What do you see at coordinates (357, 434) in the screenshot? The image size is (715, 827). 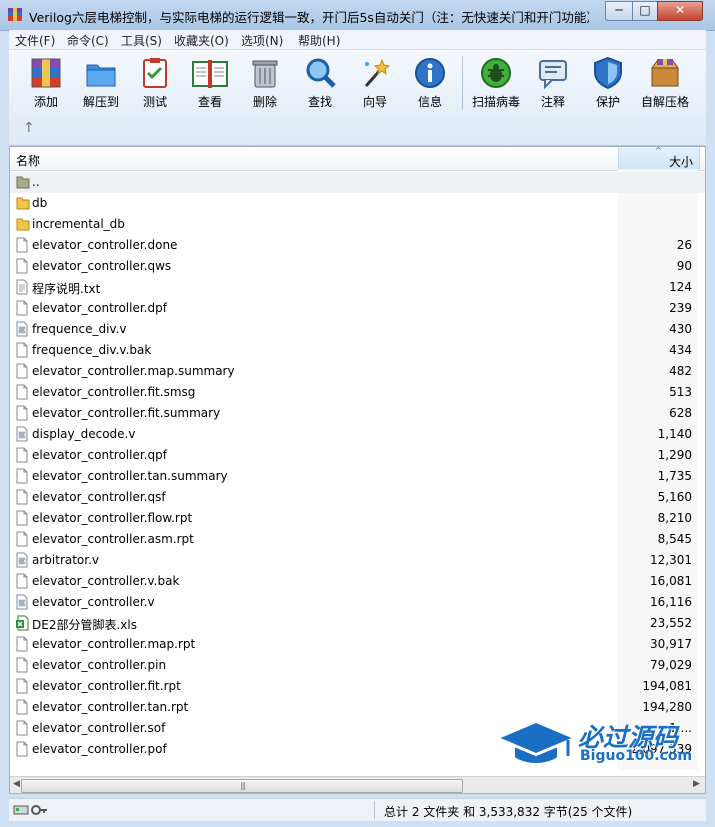 I see `file-row: display_decode.v 1,140` at bounding box center [357, 434].